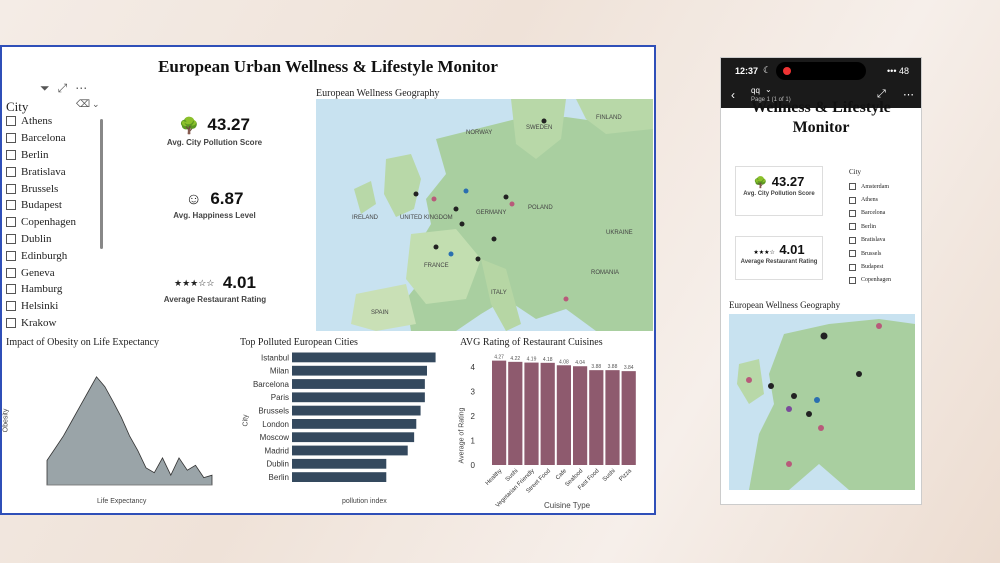 The height and width of the screenshot is (563, 1000). Describe the element at coordinates (625, 475) in the screenshot. I see `cuisine-category-label: Pizza` at that location.